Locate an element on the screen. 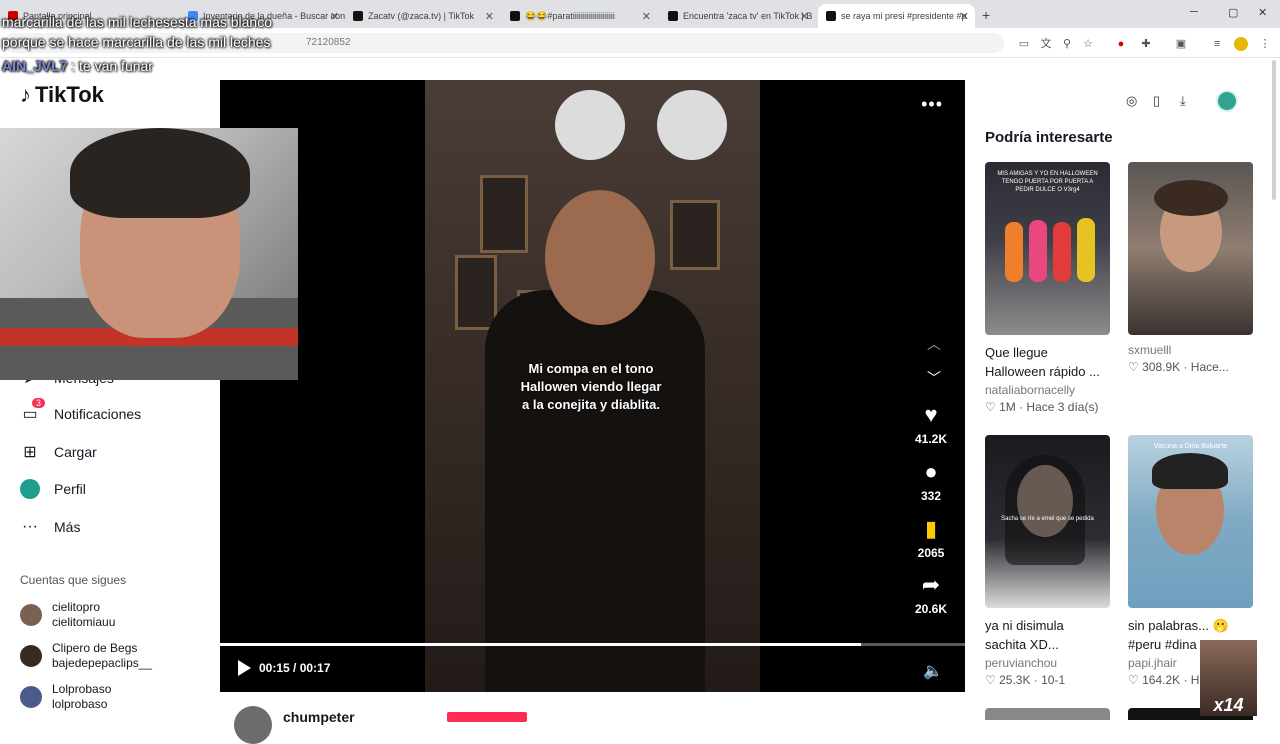 This screenshot has width=1280, height=744. new-tab-button: + is located at coordinates (986, 15).